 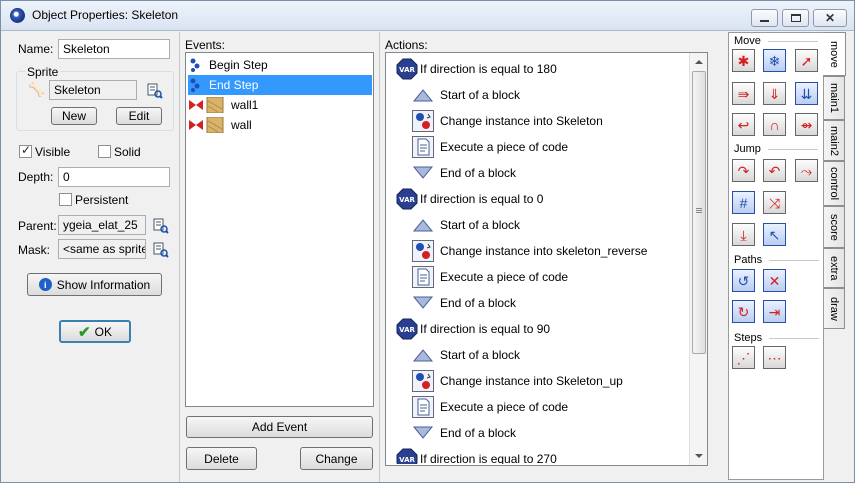 What do you see at coordinates (36, 49) in the screenshot?
I see `name-label: Name:` at bounding box center [36, 49].